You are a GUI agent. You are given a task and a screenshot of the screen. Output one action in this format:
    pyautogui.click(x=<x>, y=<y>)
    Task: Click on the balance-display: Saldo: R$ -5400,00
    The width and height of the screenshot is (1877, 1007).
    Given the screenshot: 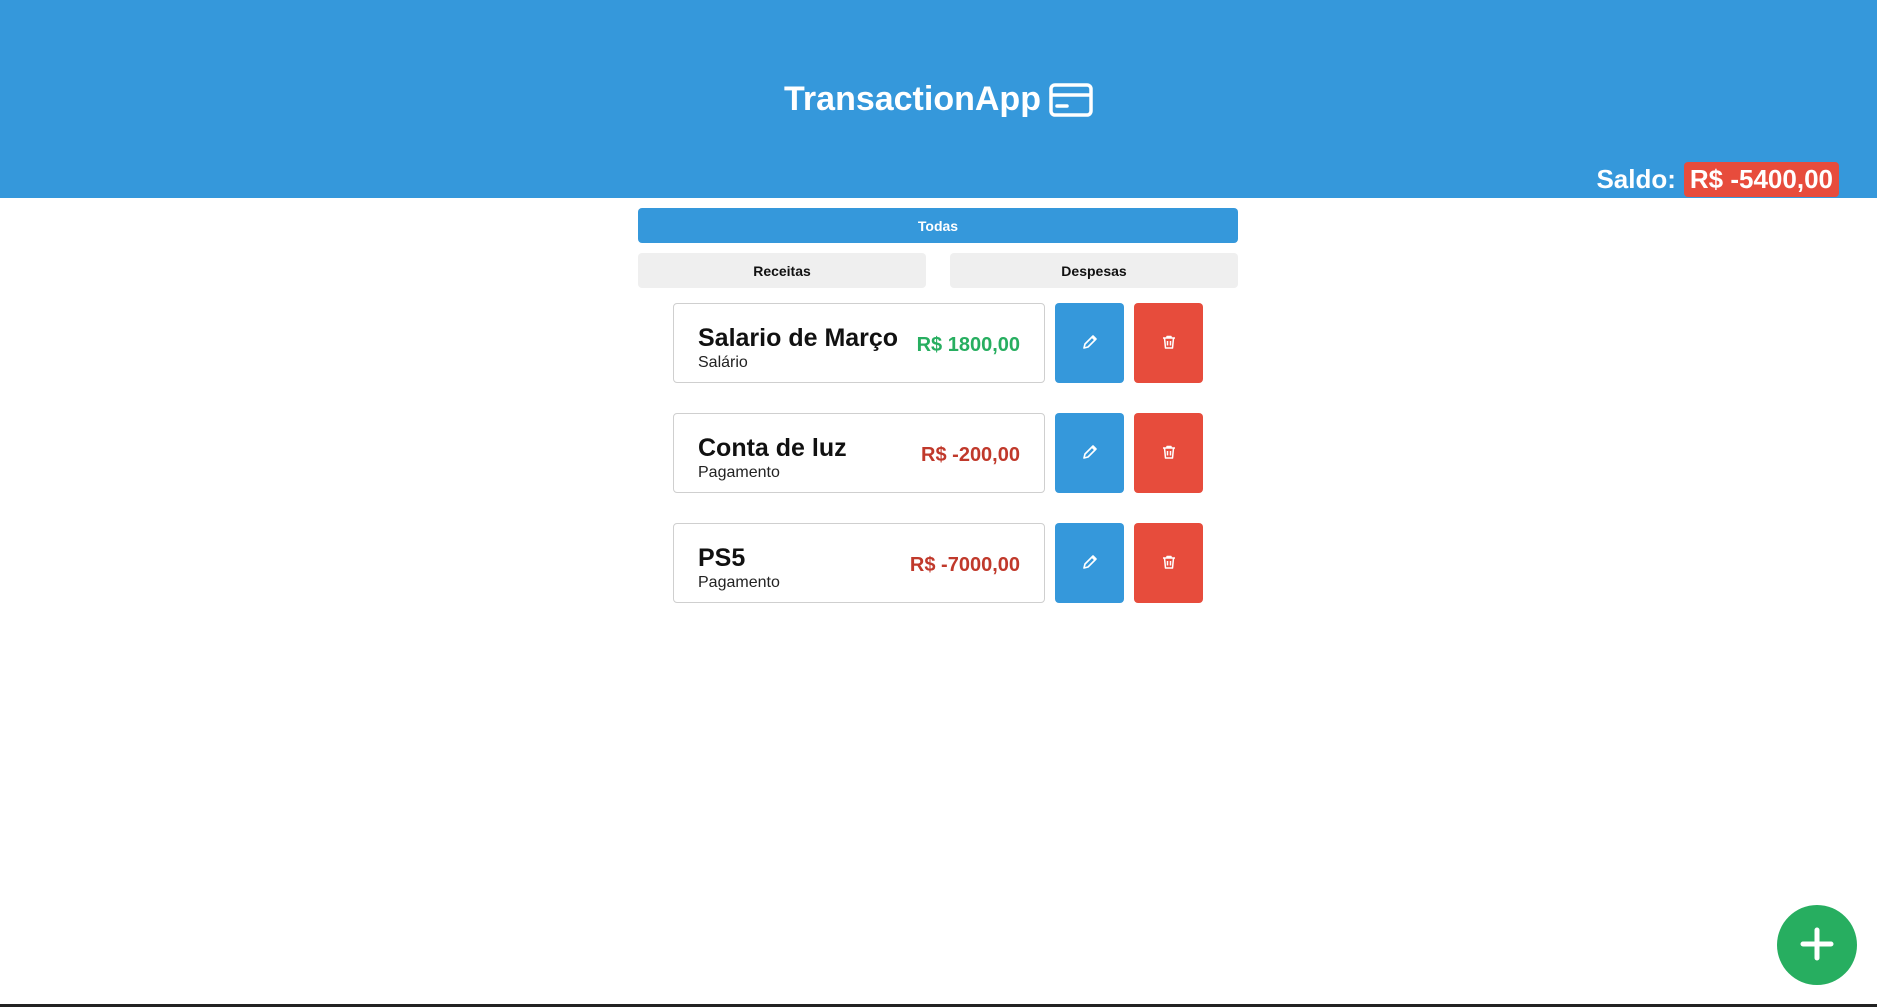 What is the action you would take?
    pyautogui.click(x=1717, y=179)
    